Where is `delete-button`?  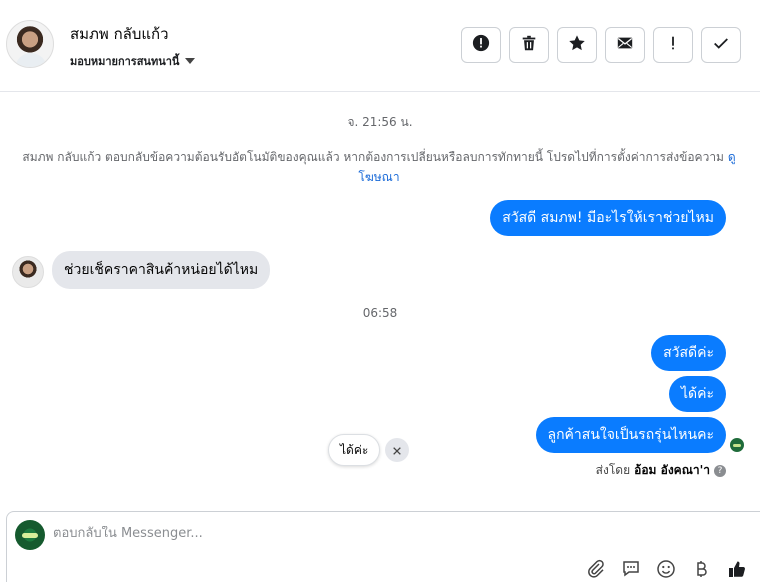
delete-button is located at coordinates (529, 45).